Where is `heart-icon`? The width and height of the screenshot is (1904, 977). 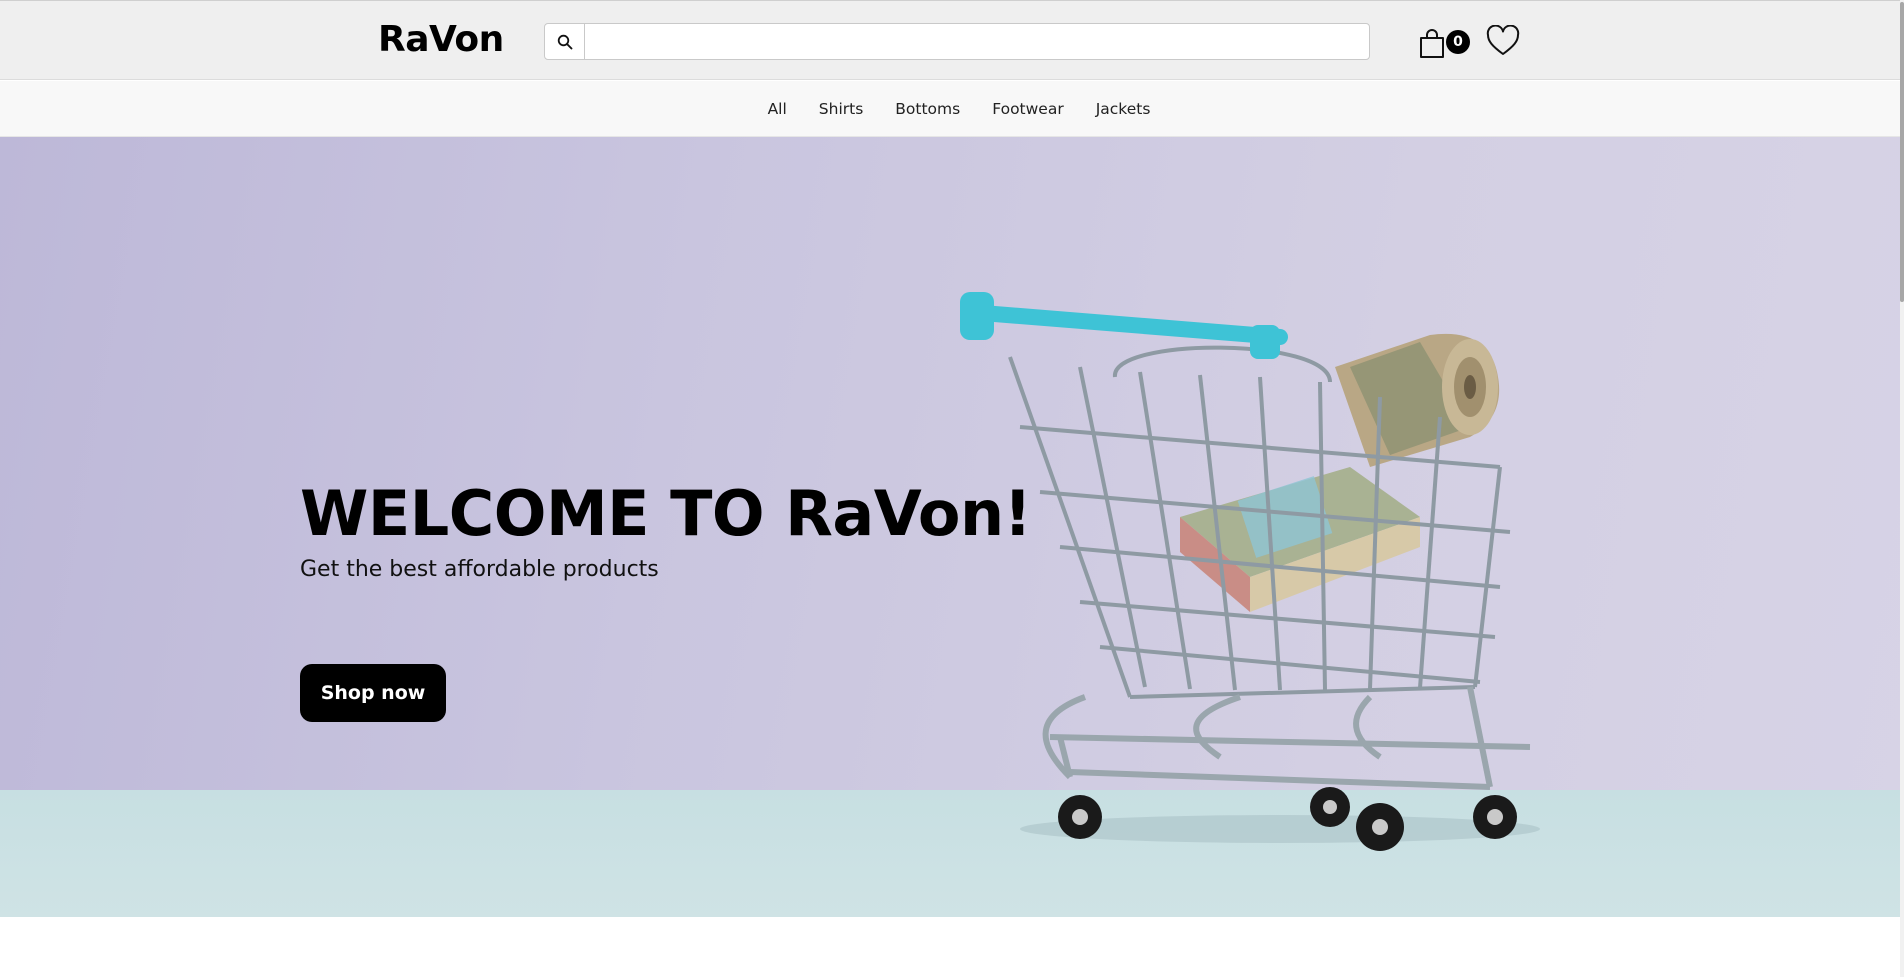 heart-icon is located at coordinates (1503, 39).